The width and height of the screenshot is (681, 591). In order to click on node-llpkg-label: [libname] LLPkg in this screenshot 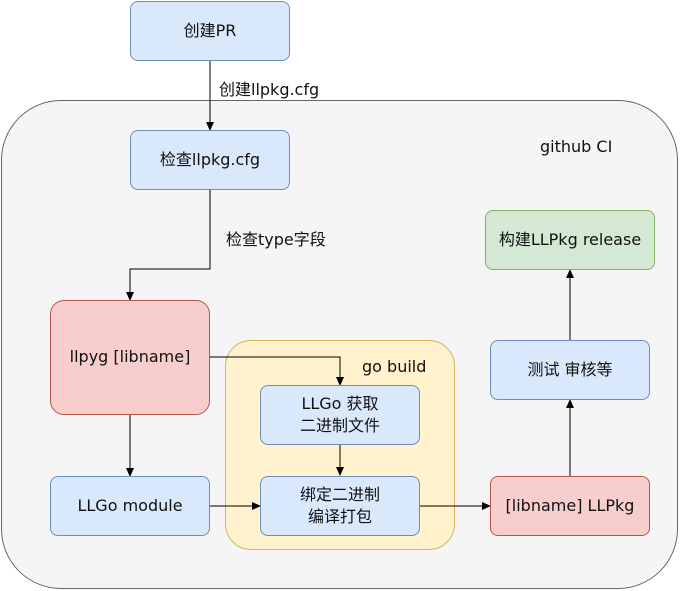, I will do `click(570, 505)`.